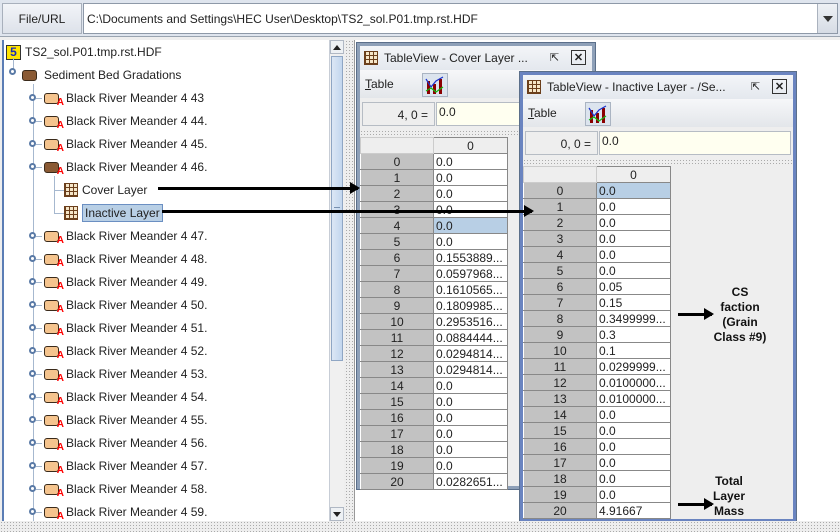 The width and height of the screenshot is (840, 532). Describe the element at coordinates (560, 254) in the screenshot. I see `row-header: 4` at that location.